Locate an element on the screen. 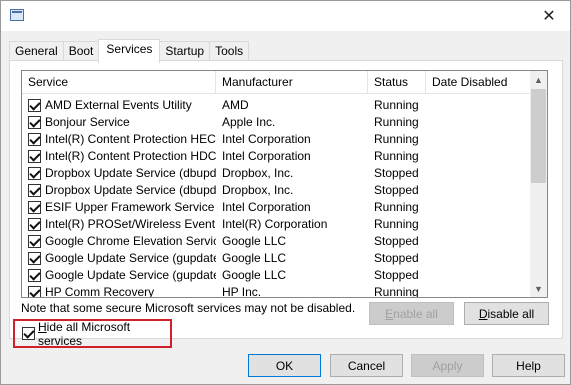 This screenshot has width=571, height=385. tab-general: General is located at coordinates (36, 51).